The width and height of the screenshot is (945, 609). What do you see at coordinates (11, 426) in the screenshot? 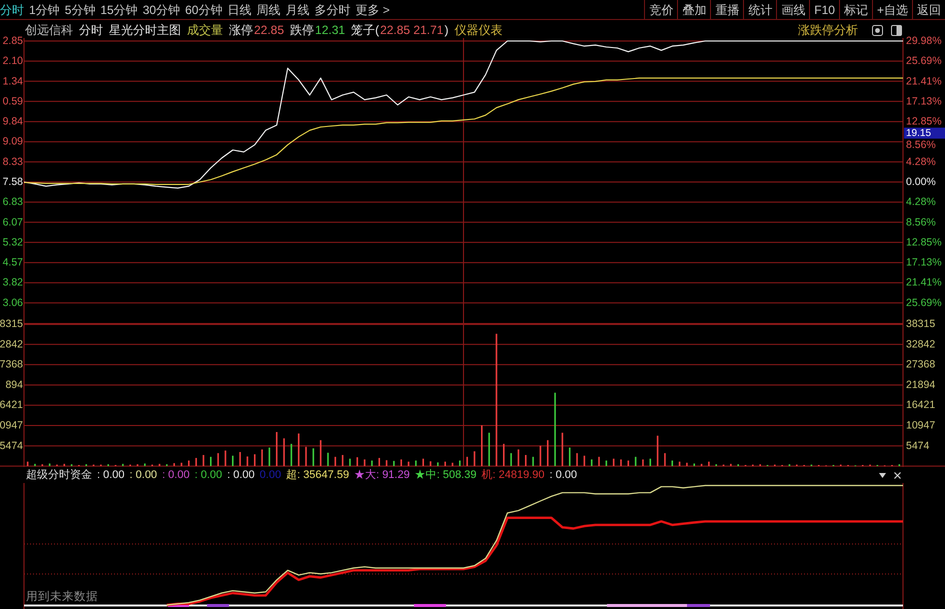
I see `volume-axis-label: 0947` at bounding box center [11, 426].